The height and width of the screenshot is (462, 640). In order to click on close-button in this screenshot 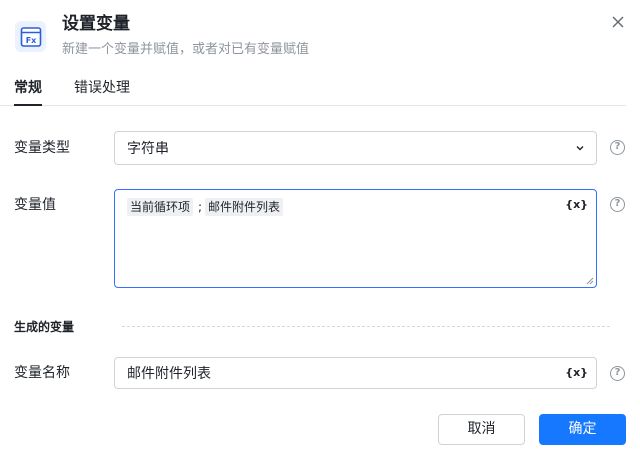, I will do `click(618, 22)`.